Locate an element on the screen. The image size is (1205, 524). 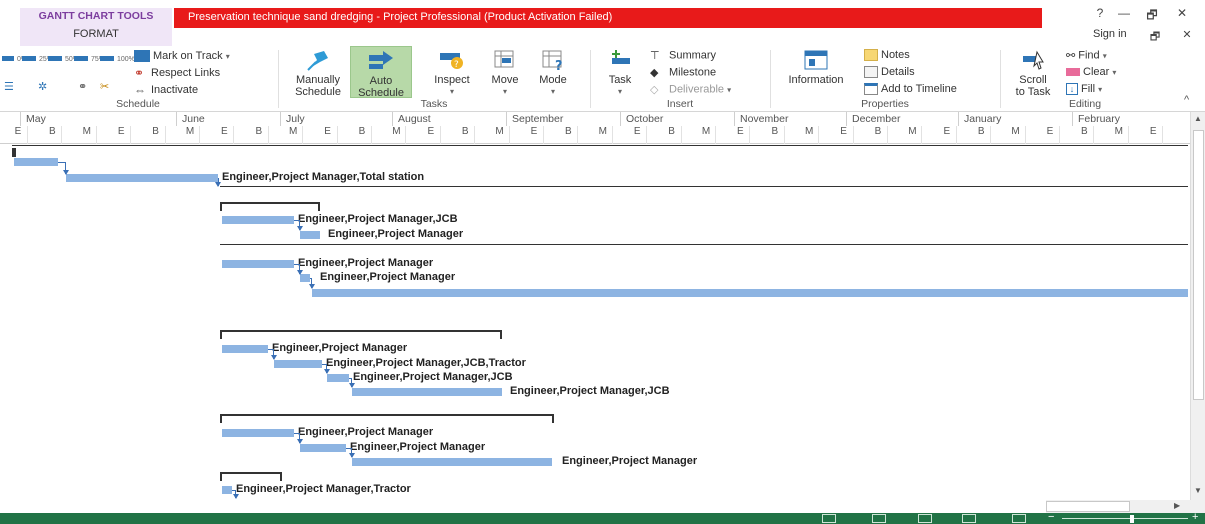
indent-icon: ☰ is located at coordinates (9, 86).